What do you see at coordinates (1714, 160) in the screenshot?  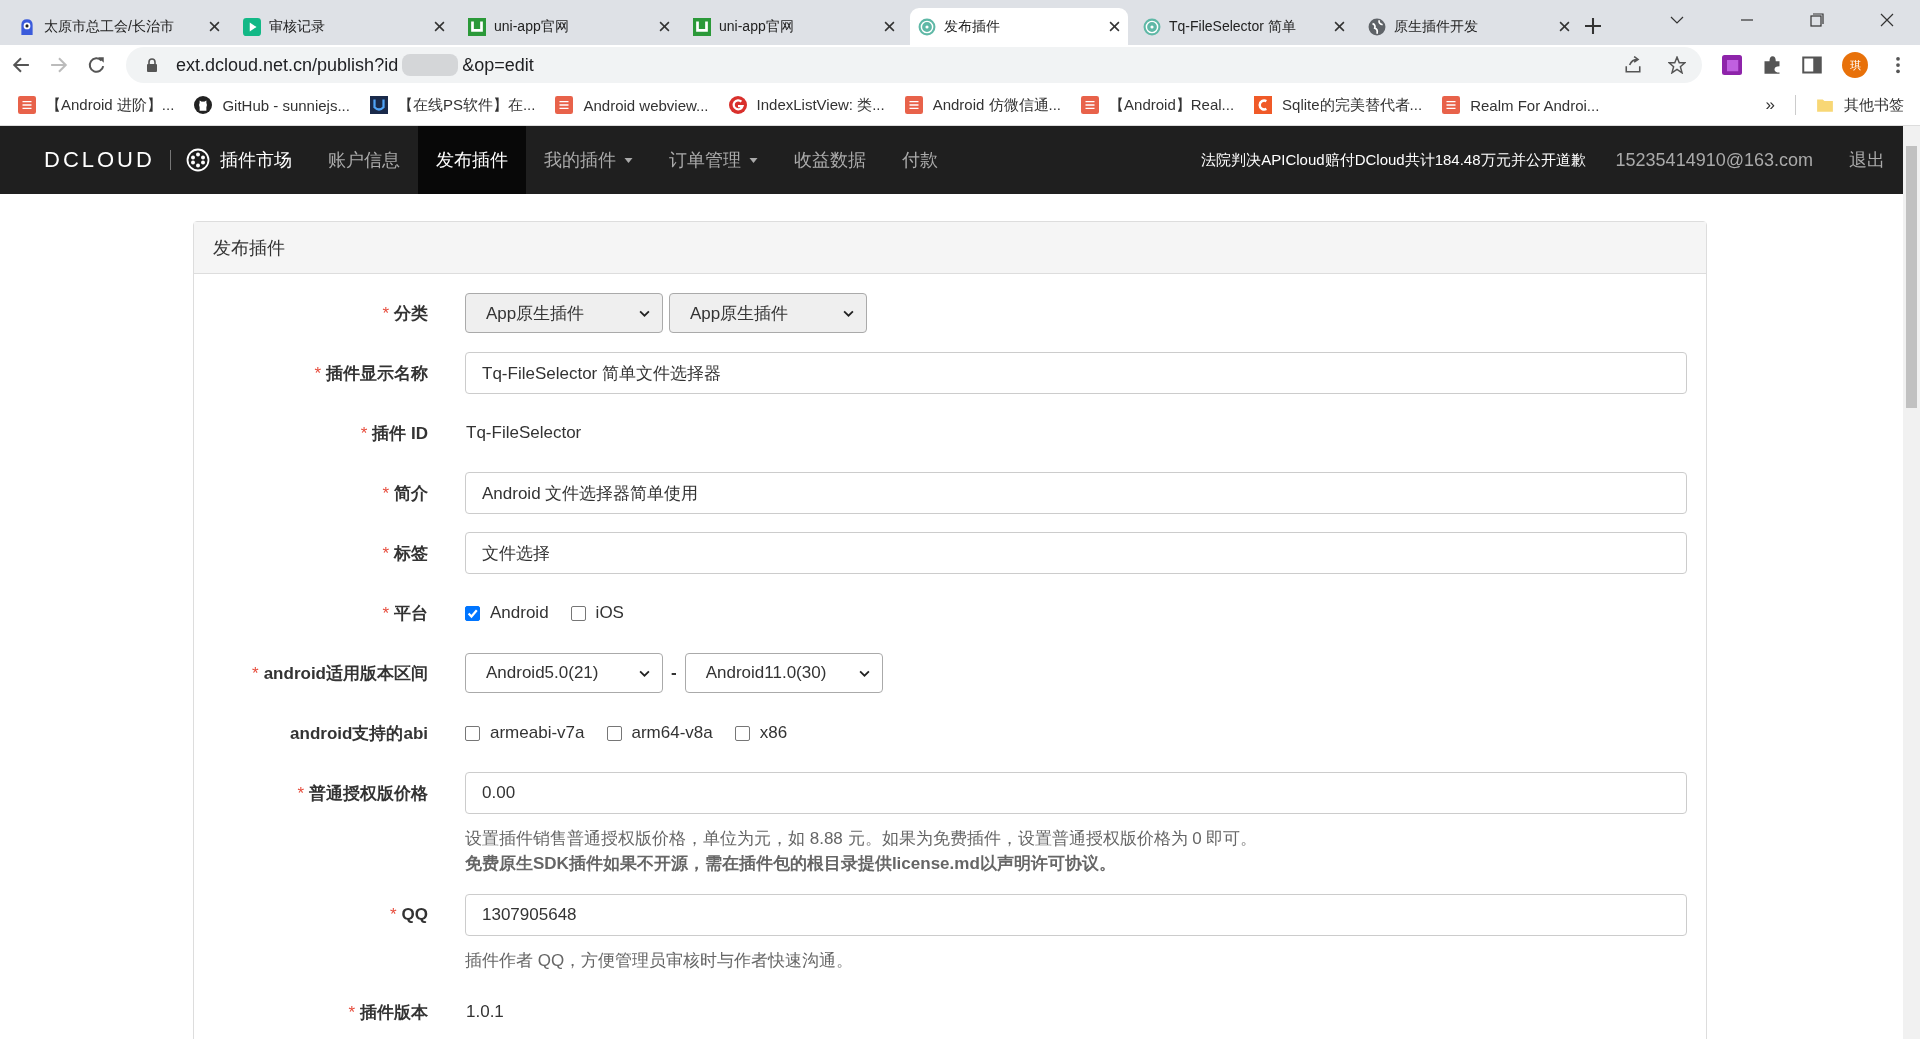 I see `account-email: 15235414910@163.com` at bounding box center [1714, 160].